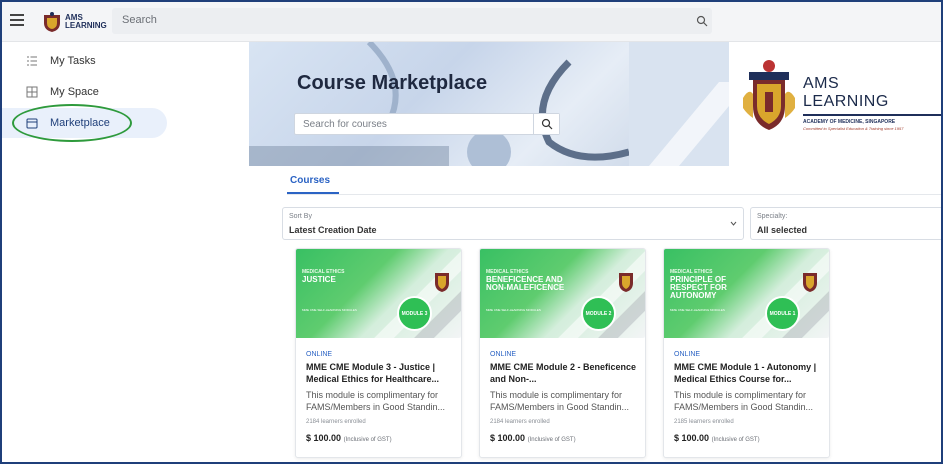 The height and width of the screenshot is (464, 943). What do you see at coordinates (598, 313) in the screenshot?
I see `module-badge: MODULE 2` at bounding box center [598, 313].